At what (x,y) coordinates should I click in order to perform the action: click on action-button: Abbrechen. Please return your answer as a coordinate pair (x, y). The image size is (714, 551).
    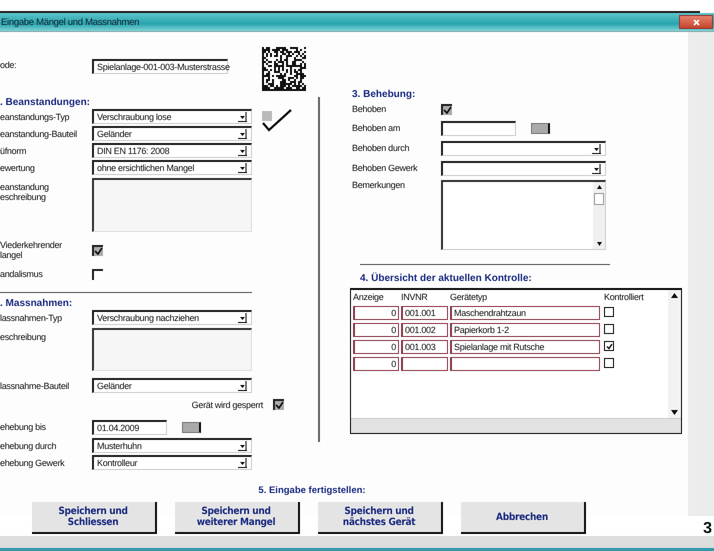
    Looking at the image, I should click on (523, 518).